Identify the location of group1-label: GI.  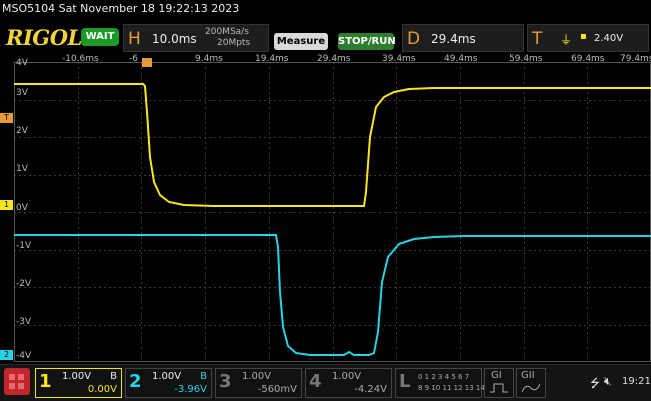
(496, 375).